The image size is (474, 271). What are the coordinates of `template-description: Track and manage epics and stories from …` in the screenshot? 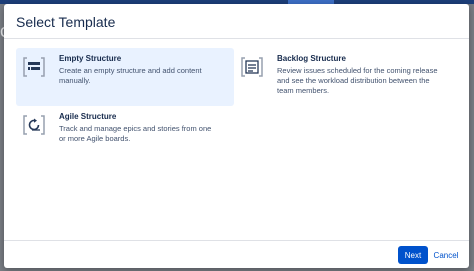 It's located at (135, 133).